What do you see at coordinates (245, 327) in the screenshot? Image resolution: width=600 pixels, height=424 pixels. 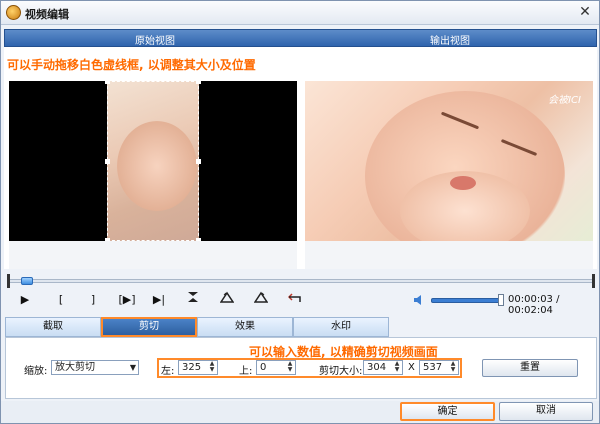 I see `tab-effect: 效果` at bounding box center [245, 327].